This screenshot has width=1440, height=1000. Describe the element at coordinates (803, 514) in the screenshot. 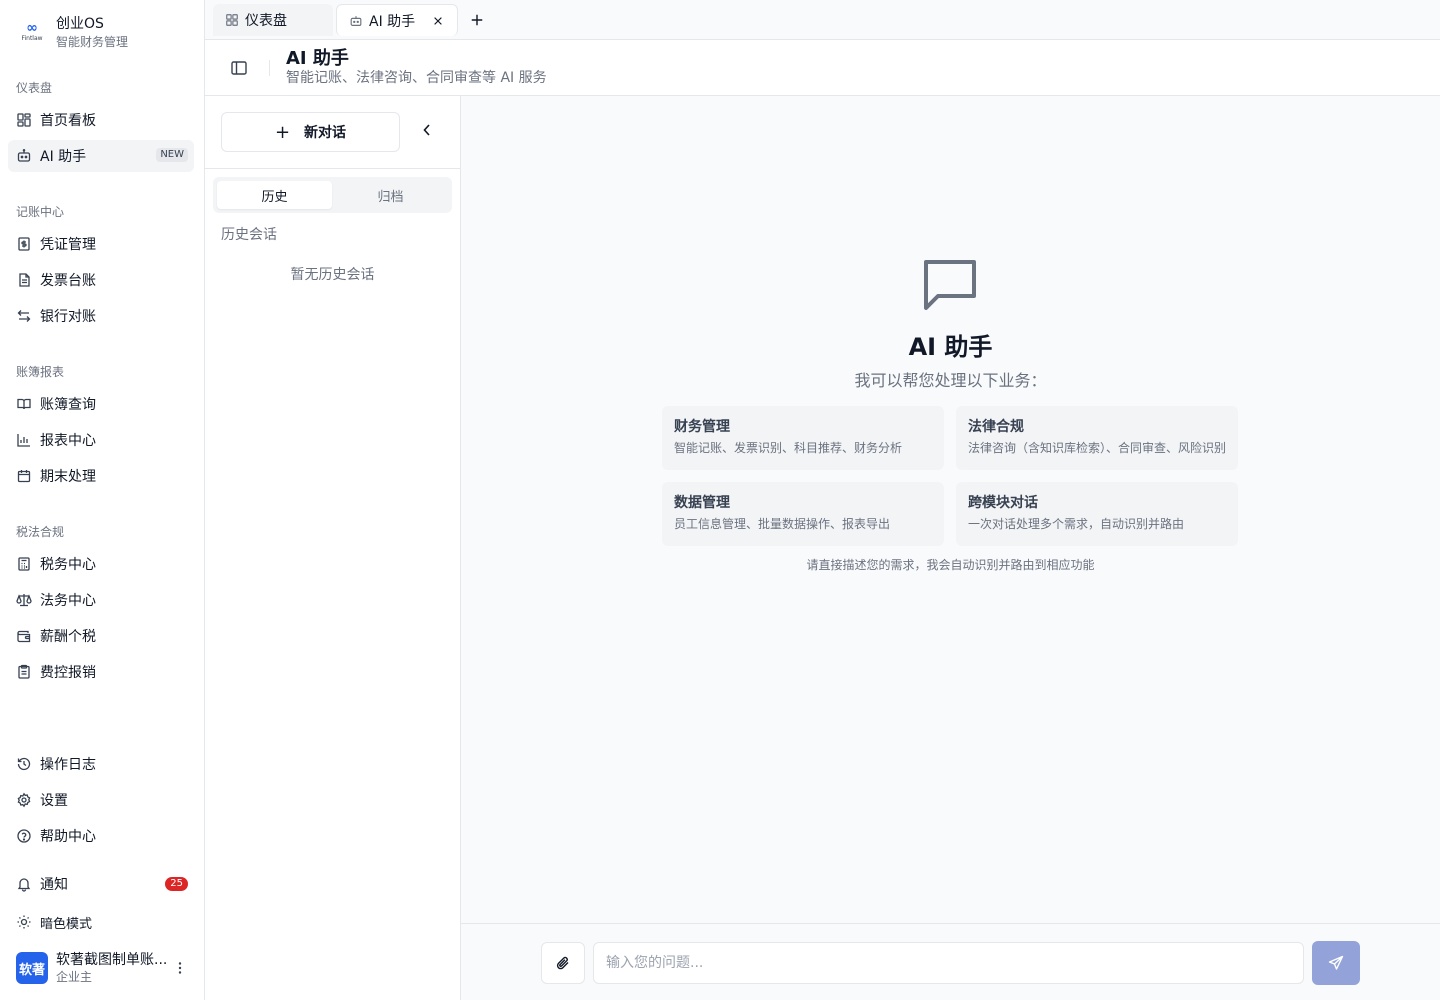

I see `capability-card-data: 数据管理 员工信息管理、批量数据操作、报表导出` at that location.